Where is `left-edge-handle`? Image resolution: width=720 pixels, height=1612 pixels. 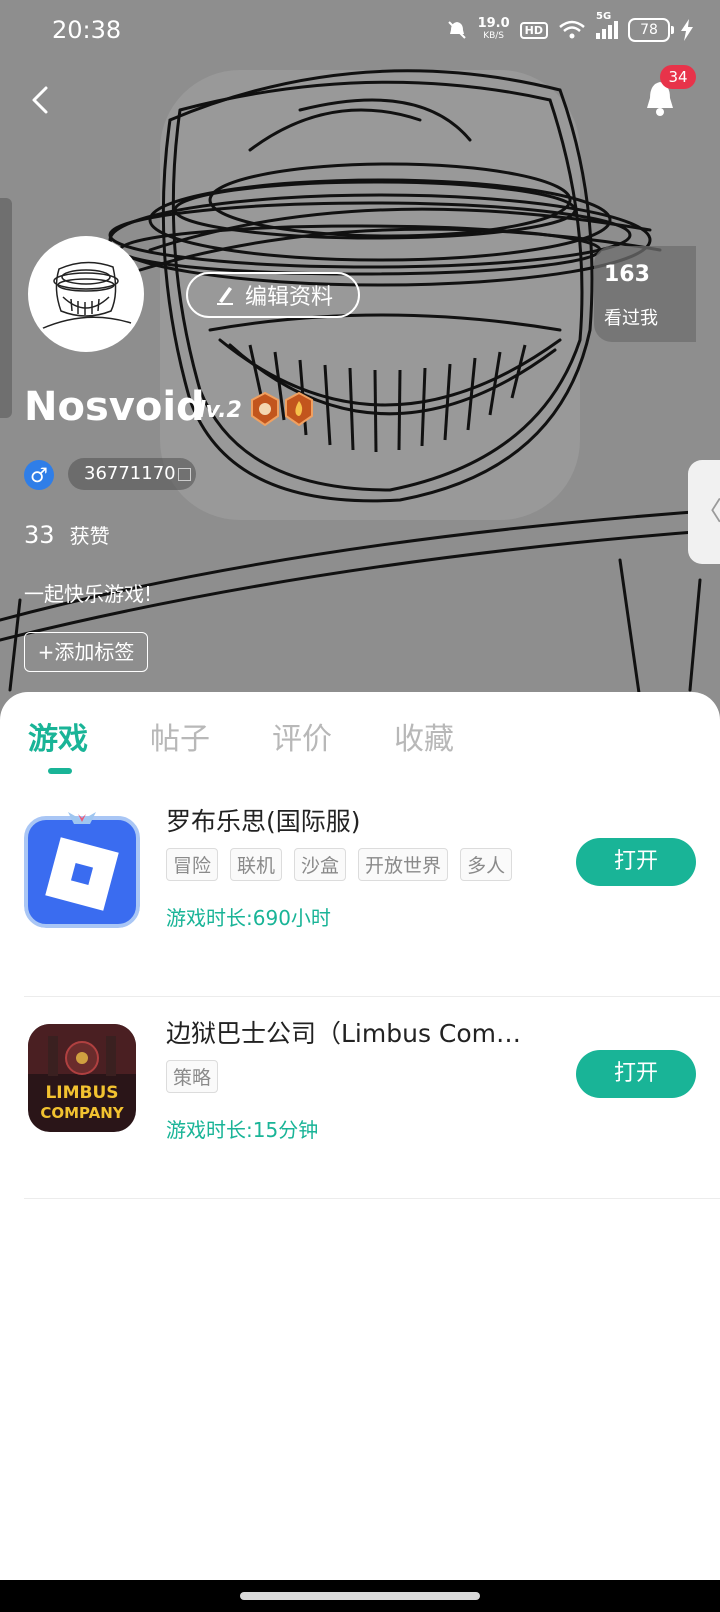
left-edge-handle is located at coordinates (6, 308).